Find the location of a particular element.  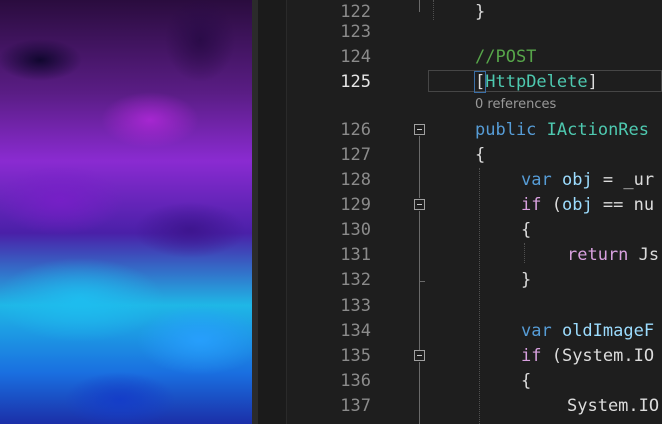

code-line: 129 if (obj == nu is located at coordinates (474, 205).